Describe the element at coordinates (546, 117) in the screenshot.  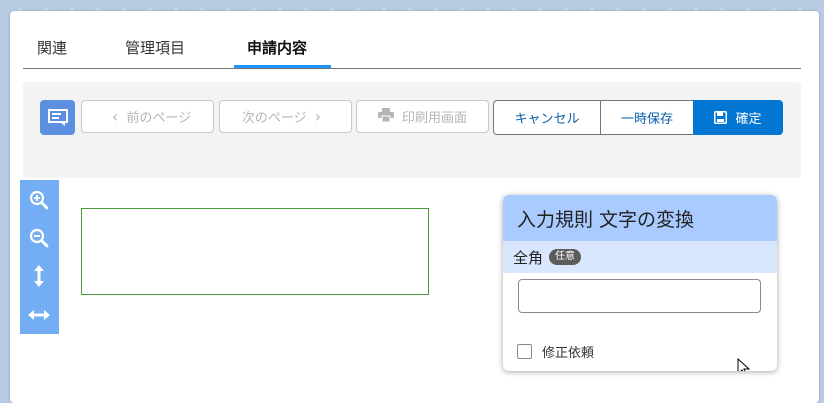
I see `cancel-button: キャンセル` at that location.